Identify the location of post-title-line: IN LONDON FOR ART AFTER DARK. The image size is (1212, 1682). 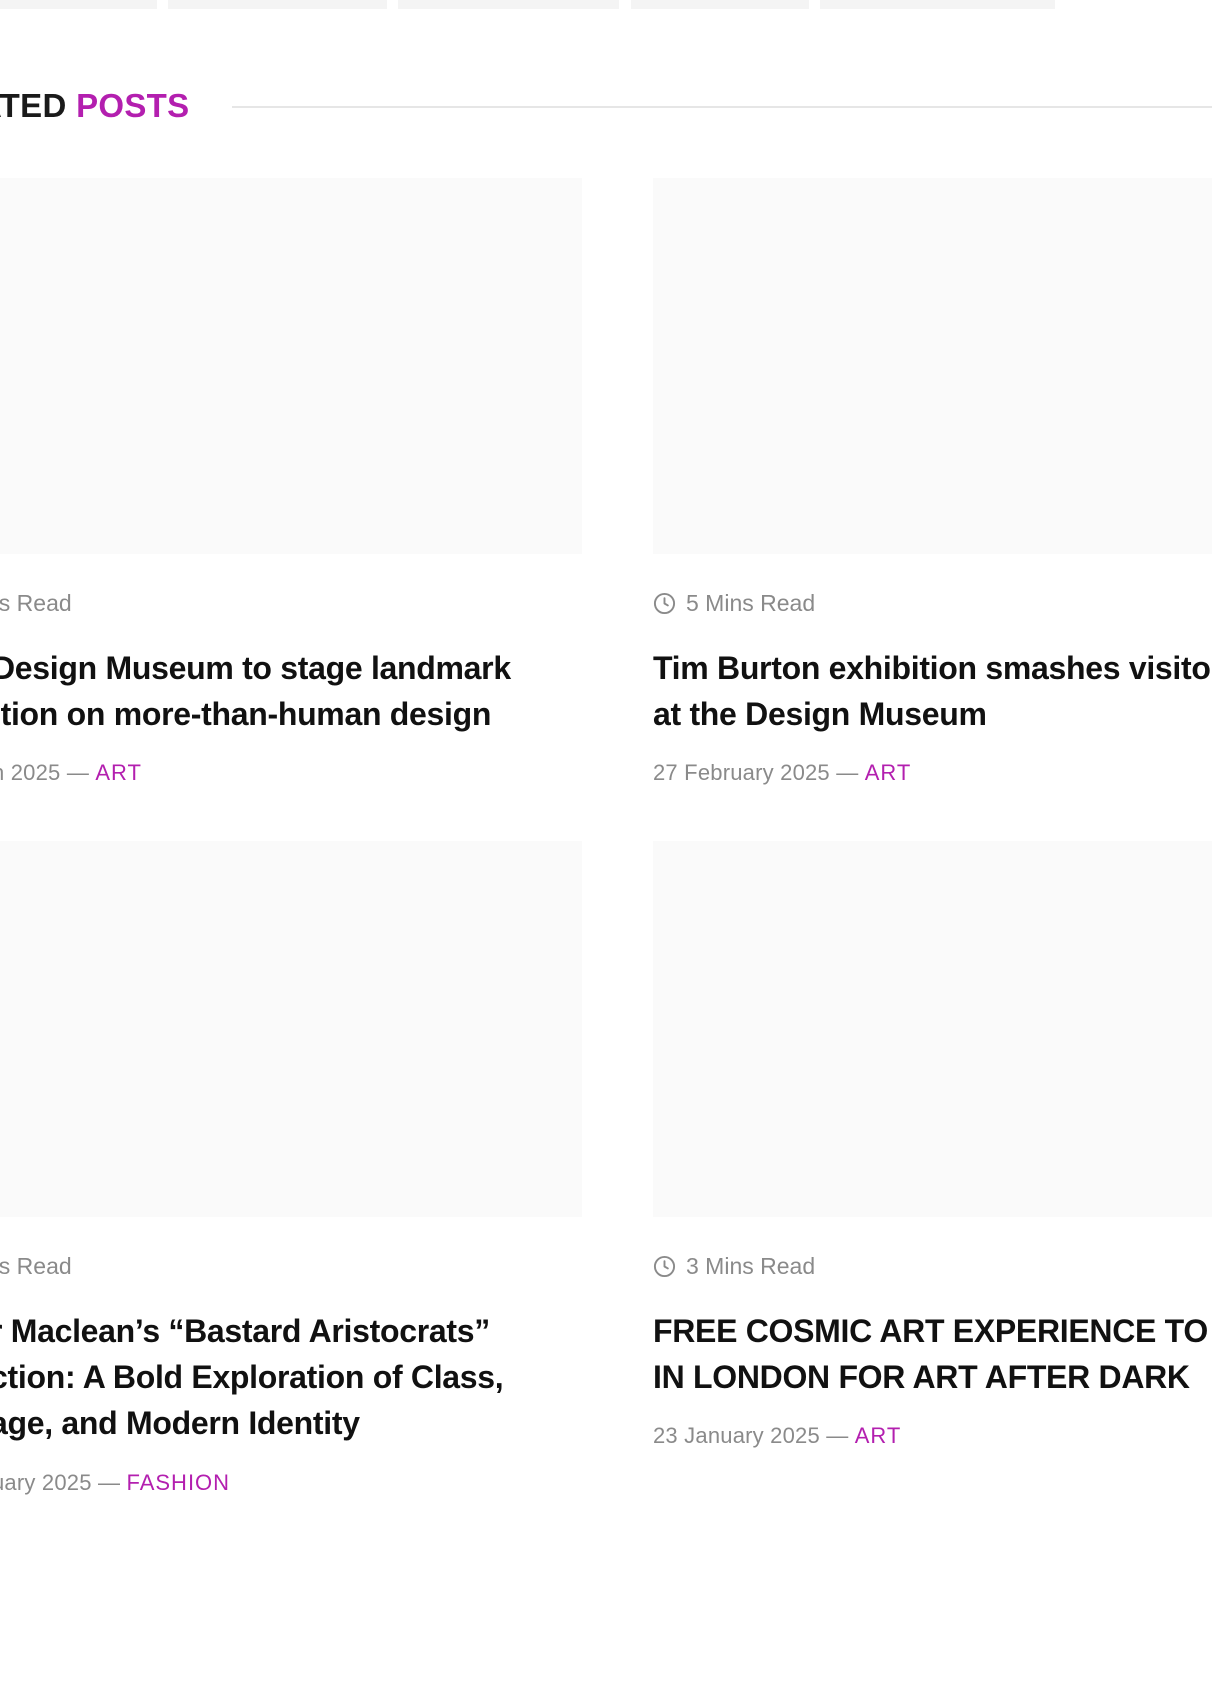
(921, 1377).